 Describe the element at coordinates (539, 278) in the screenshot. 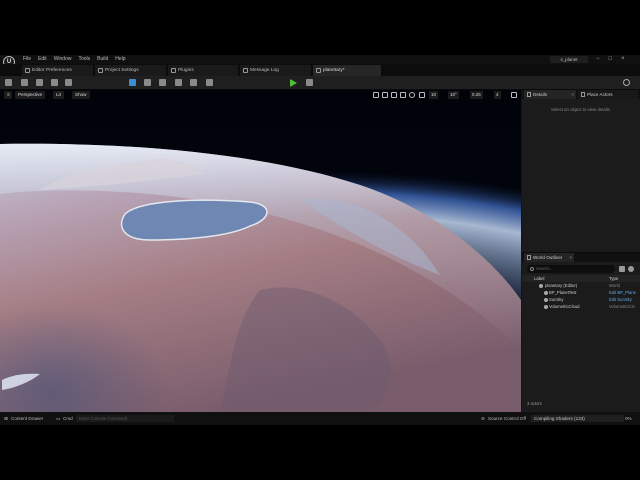

I see `col-label: Label` at that location.